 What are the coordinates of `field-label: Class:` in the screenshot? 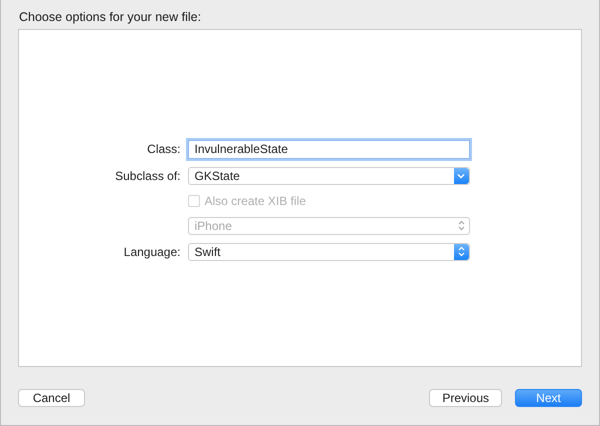 It's located at (163, 149).